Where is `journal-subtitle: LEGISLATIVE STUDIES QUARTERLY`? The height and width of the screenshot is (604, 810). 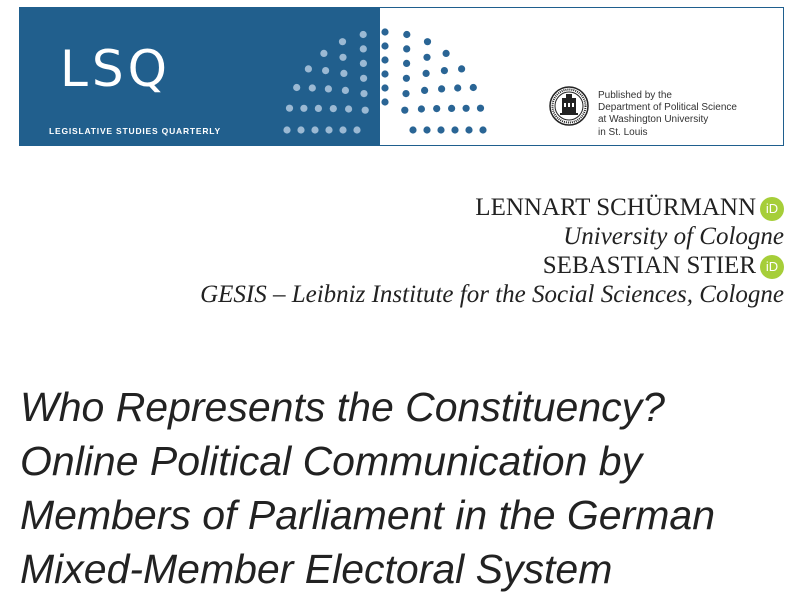 journal-subtitle: LEGISLATIVE STUDIES QUARTERLY is located at coordinates (135, 131).